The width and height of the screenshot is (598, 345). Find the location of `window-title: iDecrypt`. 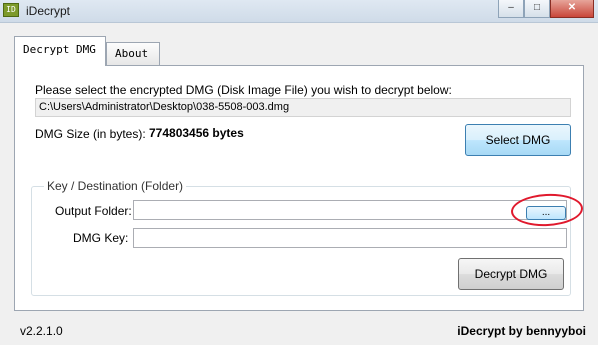

window-title: iDecrypt is located at coordinates (48, 11).